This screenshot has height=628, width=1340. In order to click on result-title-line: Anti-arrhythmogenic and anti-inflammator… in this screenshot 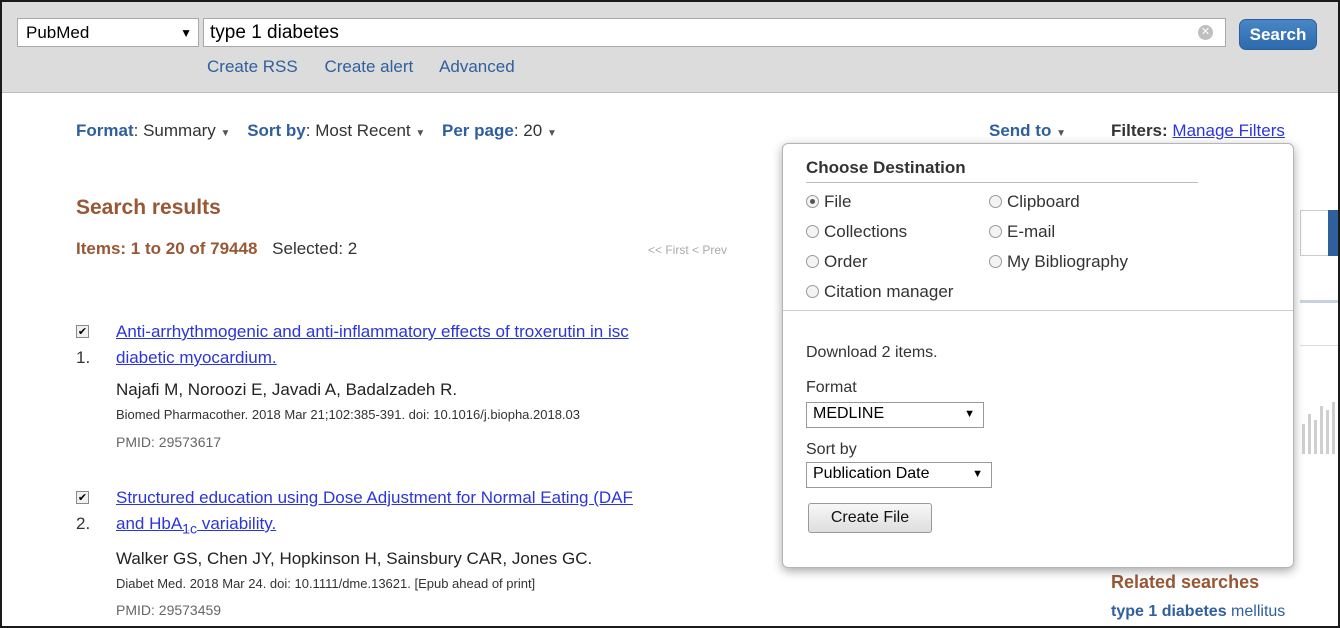, I will do `click(372, 331)`.